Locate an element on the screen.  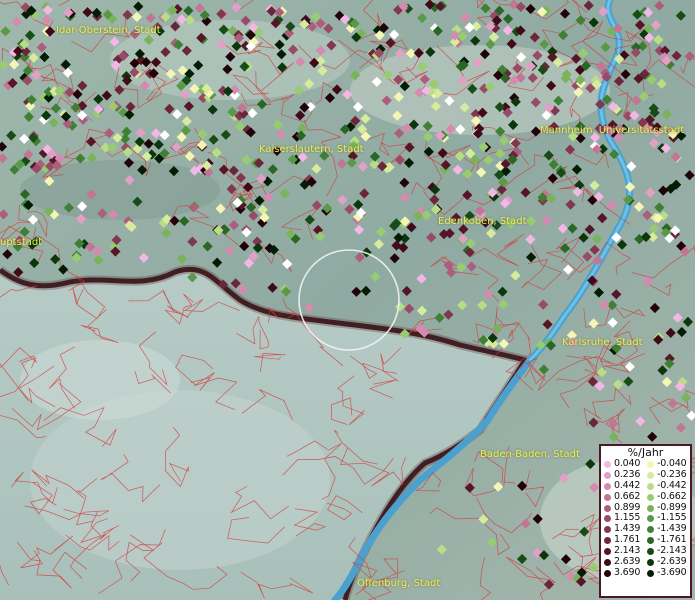
legend-row: -0.662 is located at coordinates (668, 496).